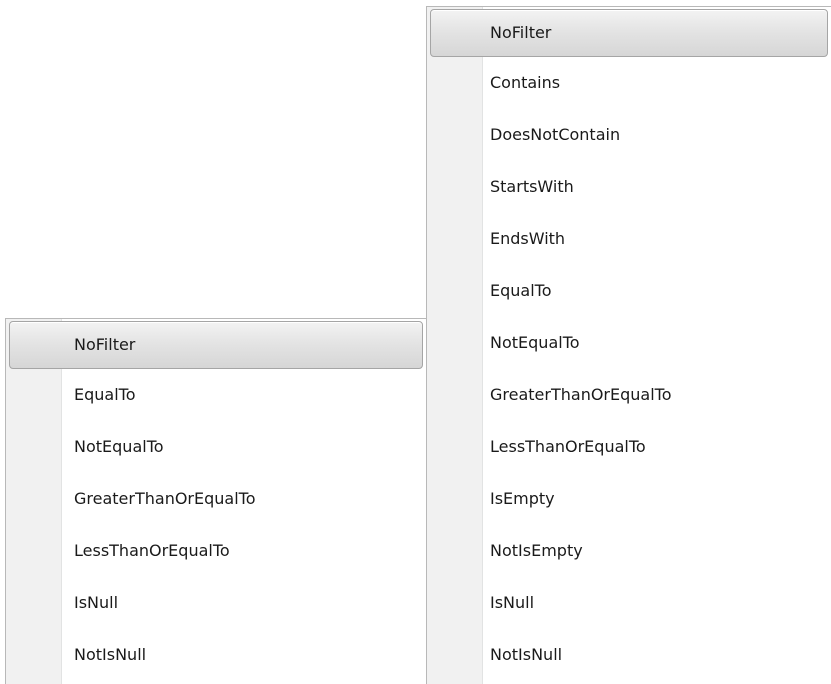 The height and width of the screenshot is (684, 831). I want to click on menu-item-contains: Contains, so click(629, 83).